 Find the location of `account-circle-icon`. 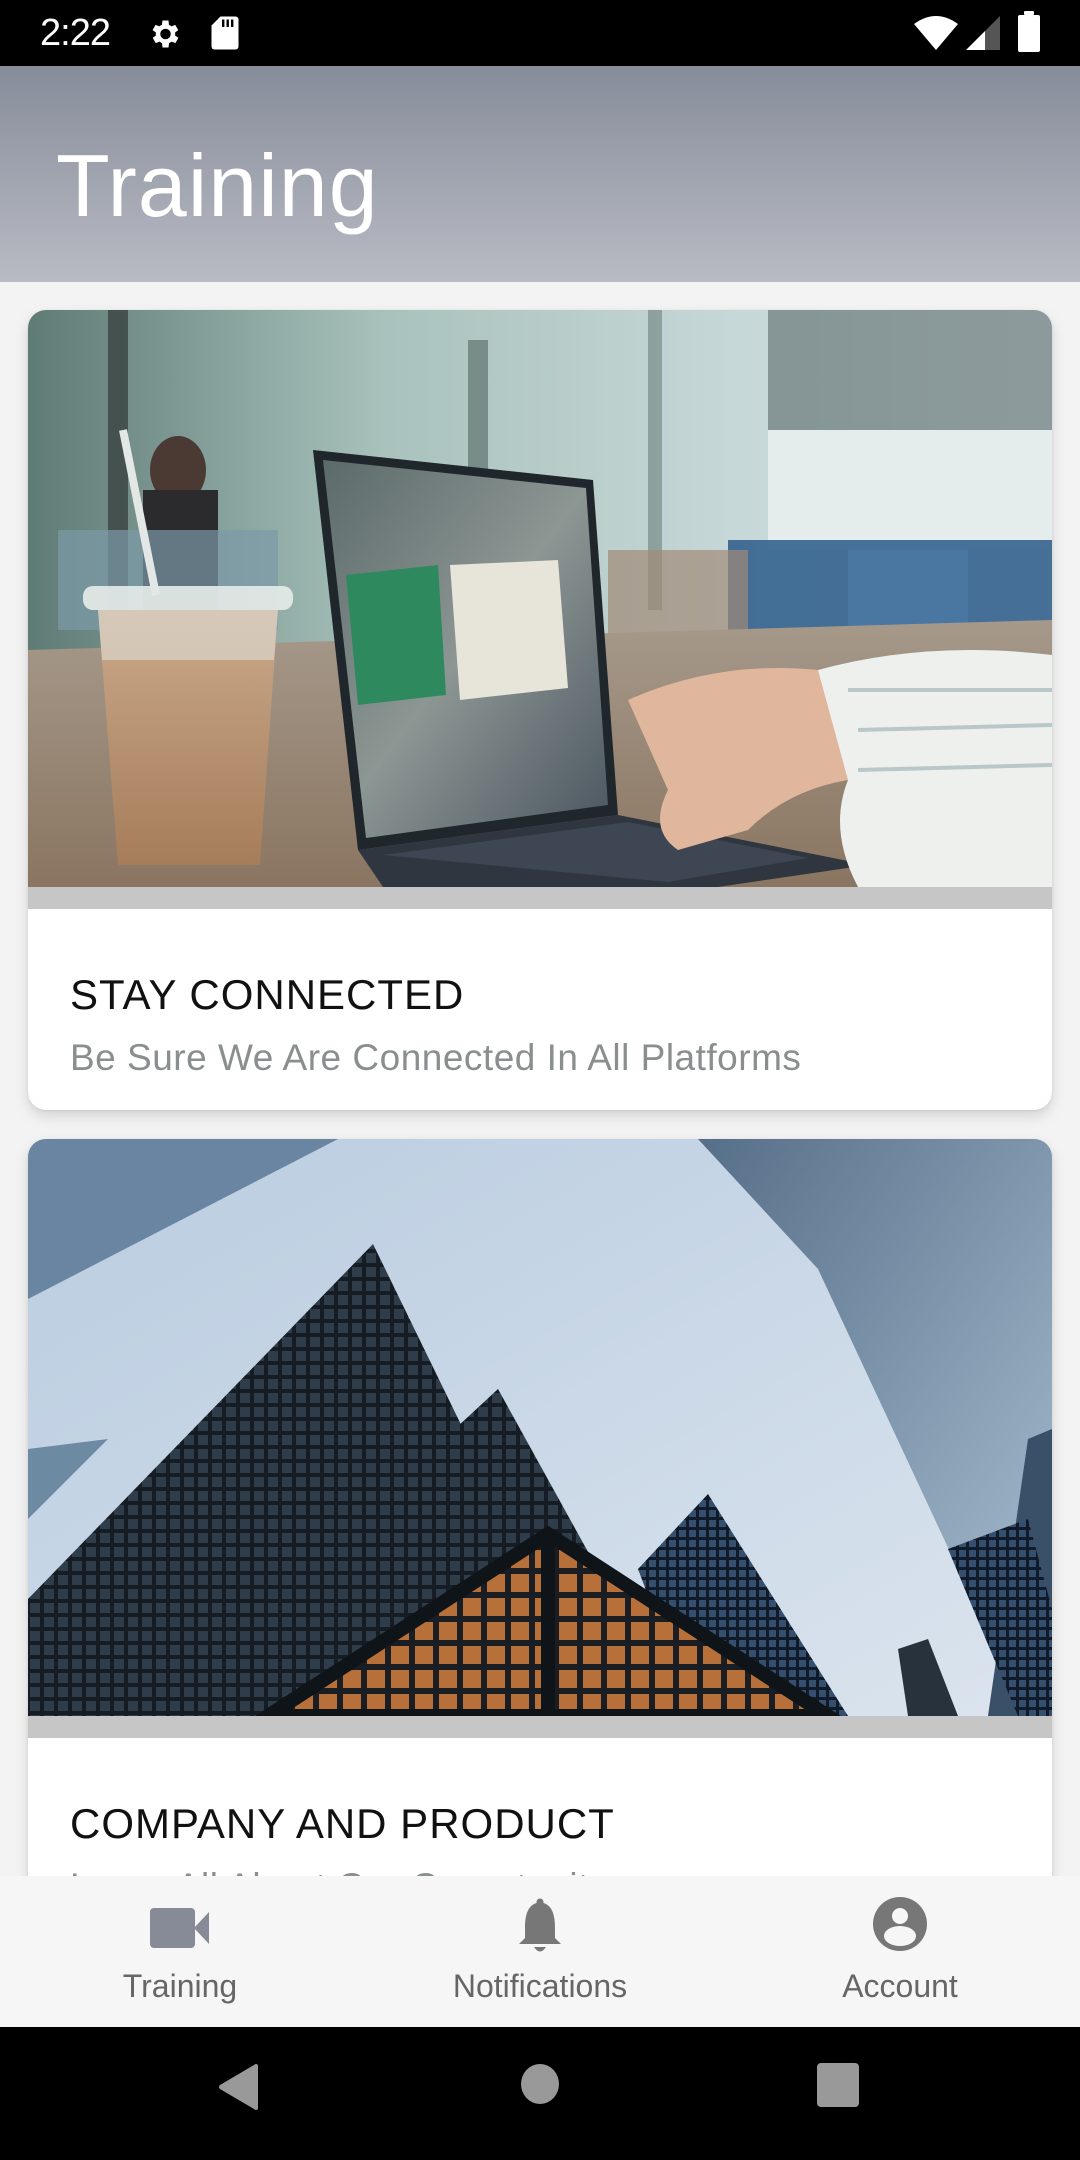

account-circle-icon is located at coordinates (900, 1924).